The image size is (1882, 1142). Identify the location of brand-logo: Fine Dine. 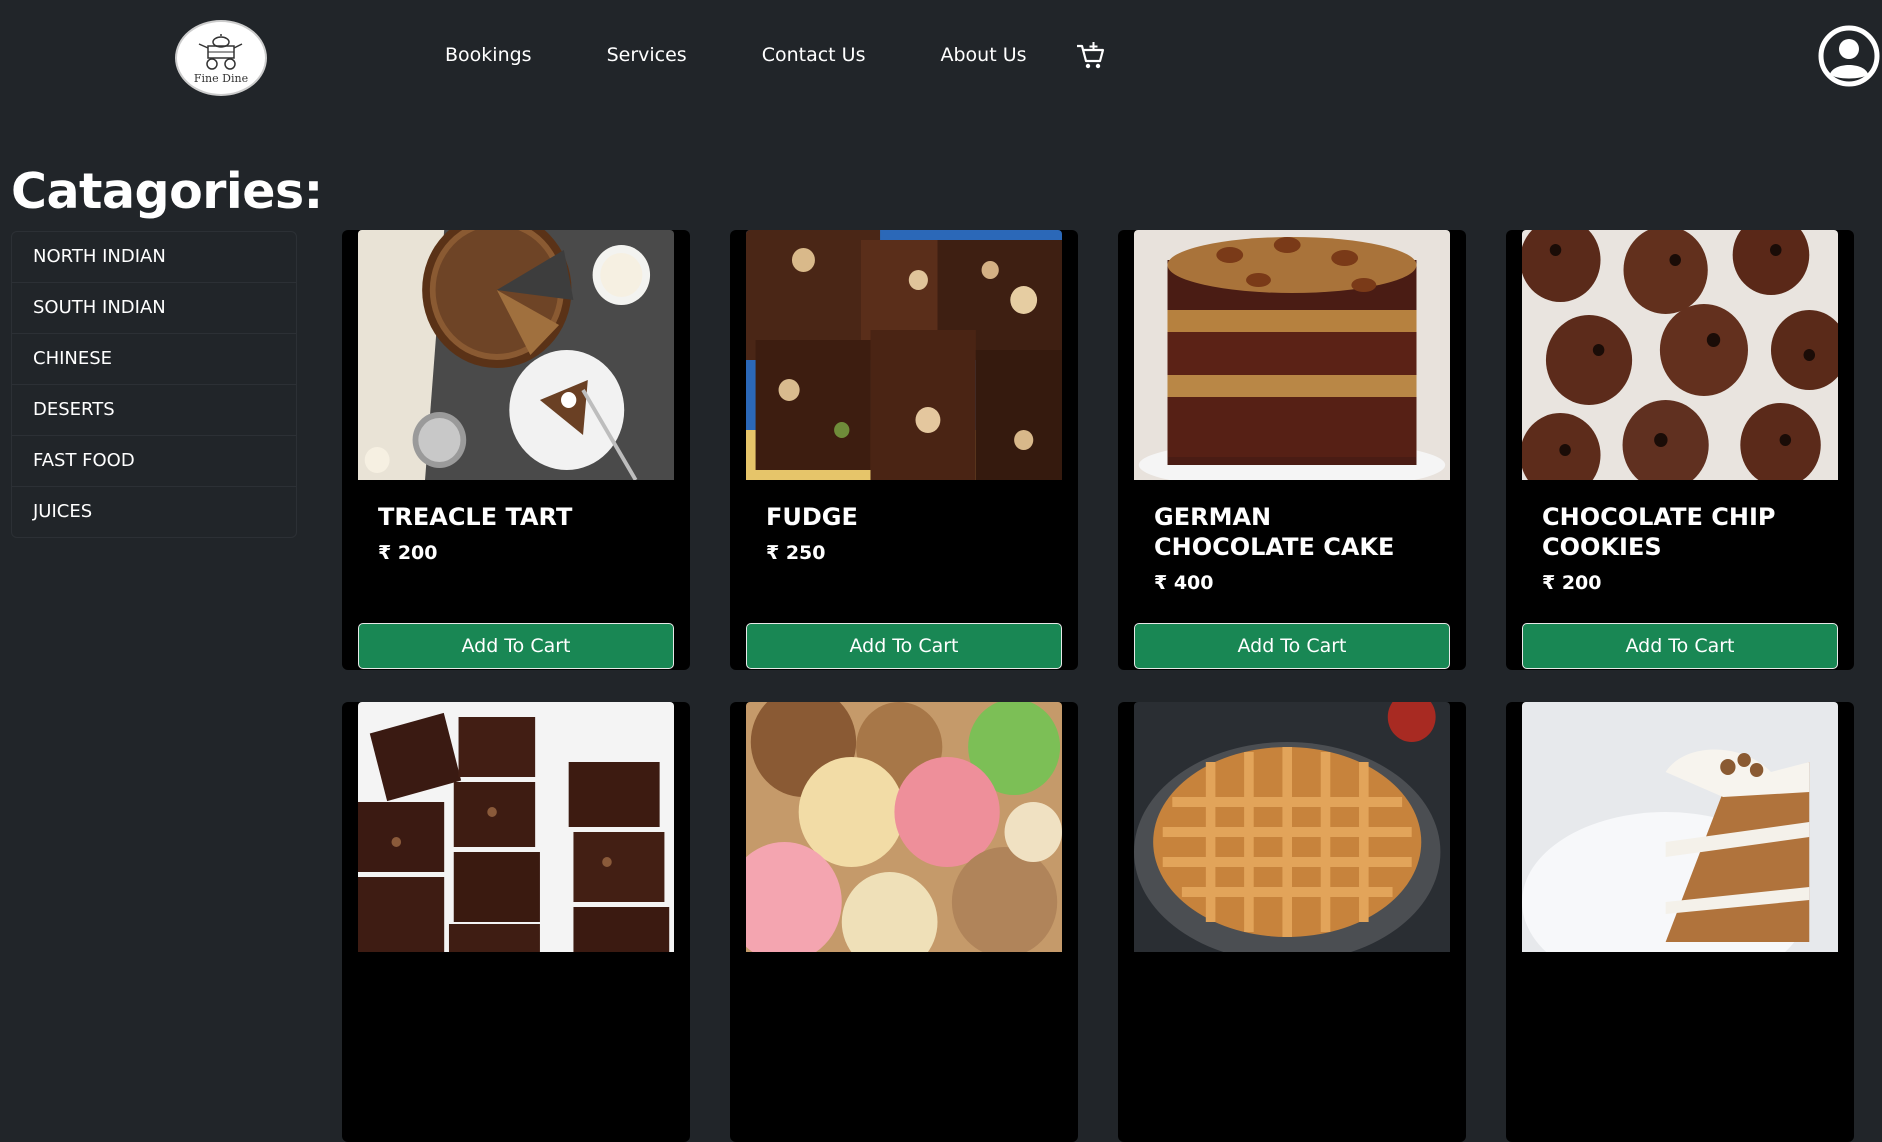
(221, 58).